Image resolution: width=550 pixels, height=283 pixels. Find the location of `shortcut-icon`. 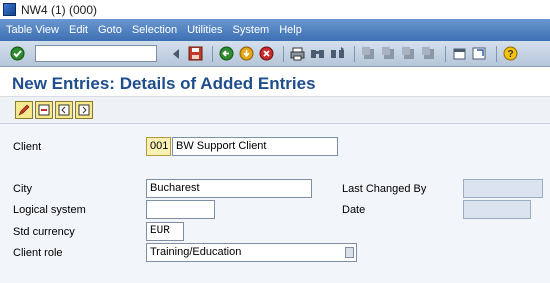

shortcut-icon is located at coordinates (479, 53).